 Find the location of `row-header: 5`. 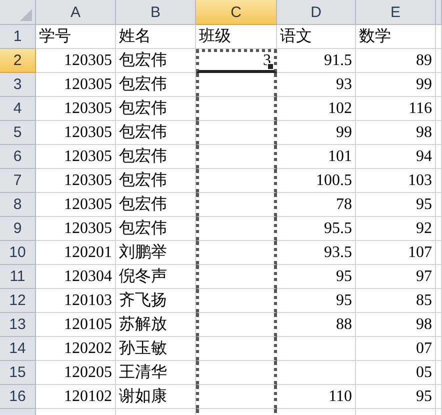

row-header: 5 is located at coordinates (18, 133).